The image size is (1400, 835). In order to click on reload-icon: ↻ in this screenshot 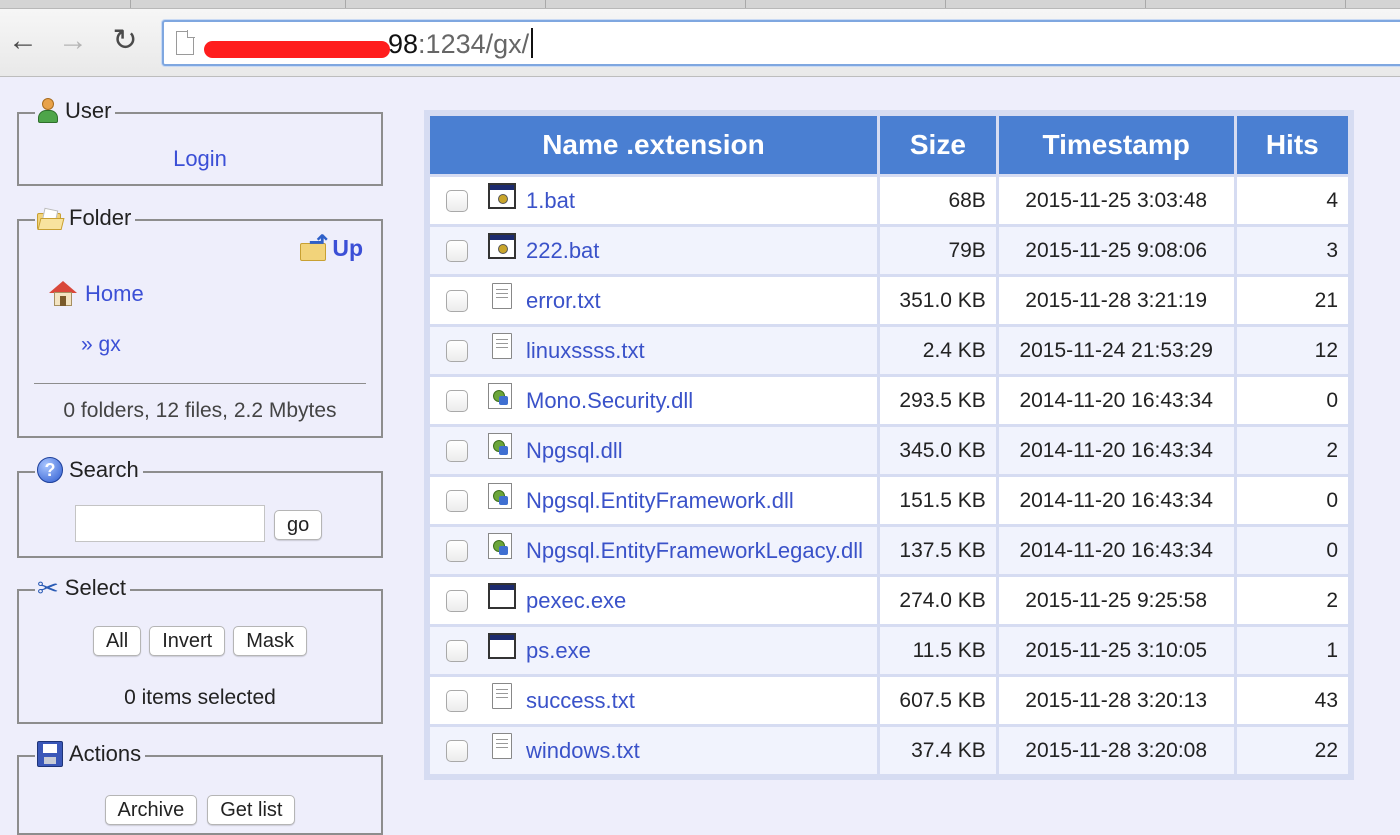, I will do `click(125, 41)`.